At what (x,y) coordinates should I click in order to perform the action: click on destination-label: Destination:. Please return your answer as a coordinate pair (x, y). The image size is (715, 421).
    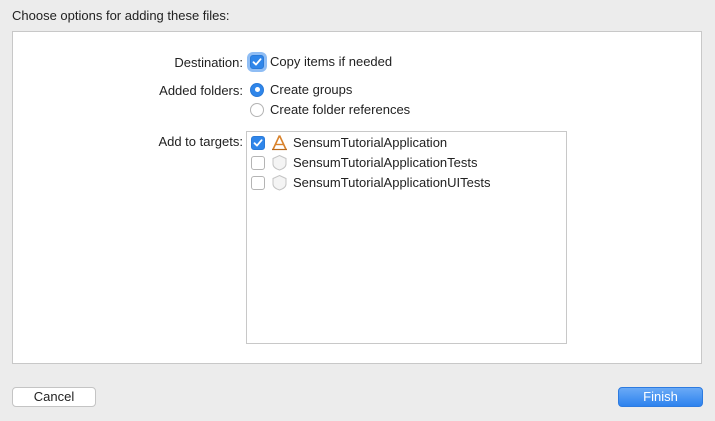
    Looking at the image, I should click on (208, 62).